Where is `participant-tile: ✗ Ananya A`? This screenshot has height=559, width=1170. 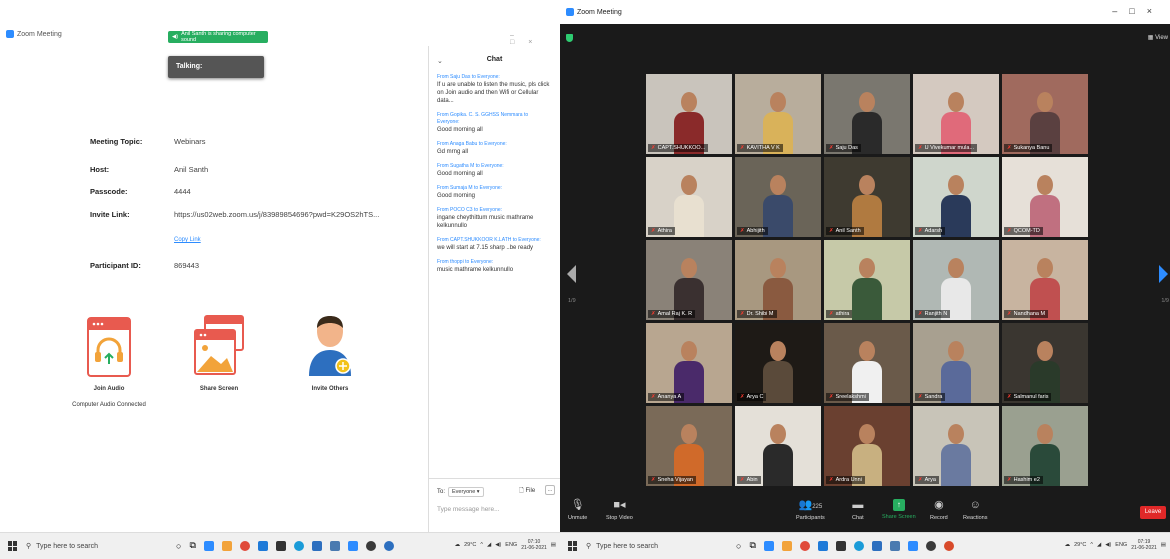 participant-tile: ✗ Ananya A is located at coordinates (689, 363).